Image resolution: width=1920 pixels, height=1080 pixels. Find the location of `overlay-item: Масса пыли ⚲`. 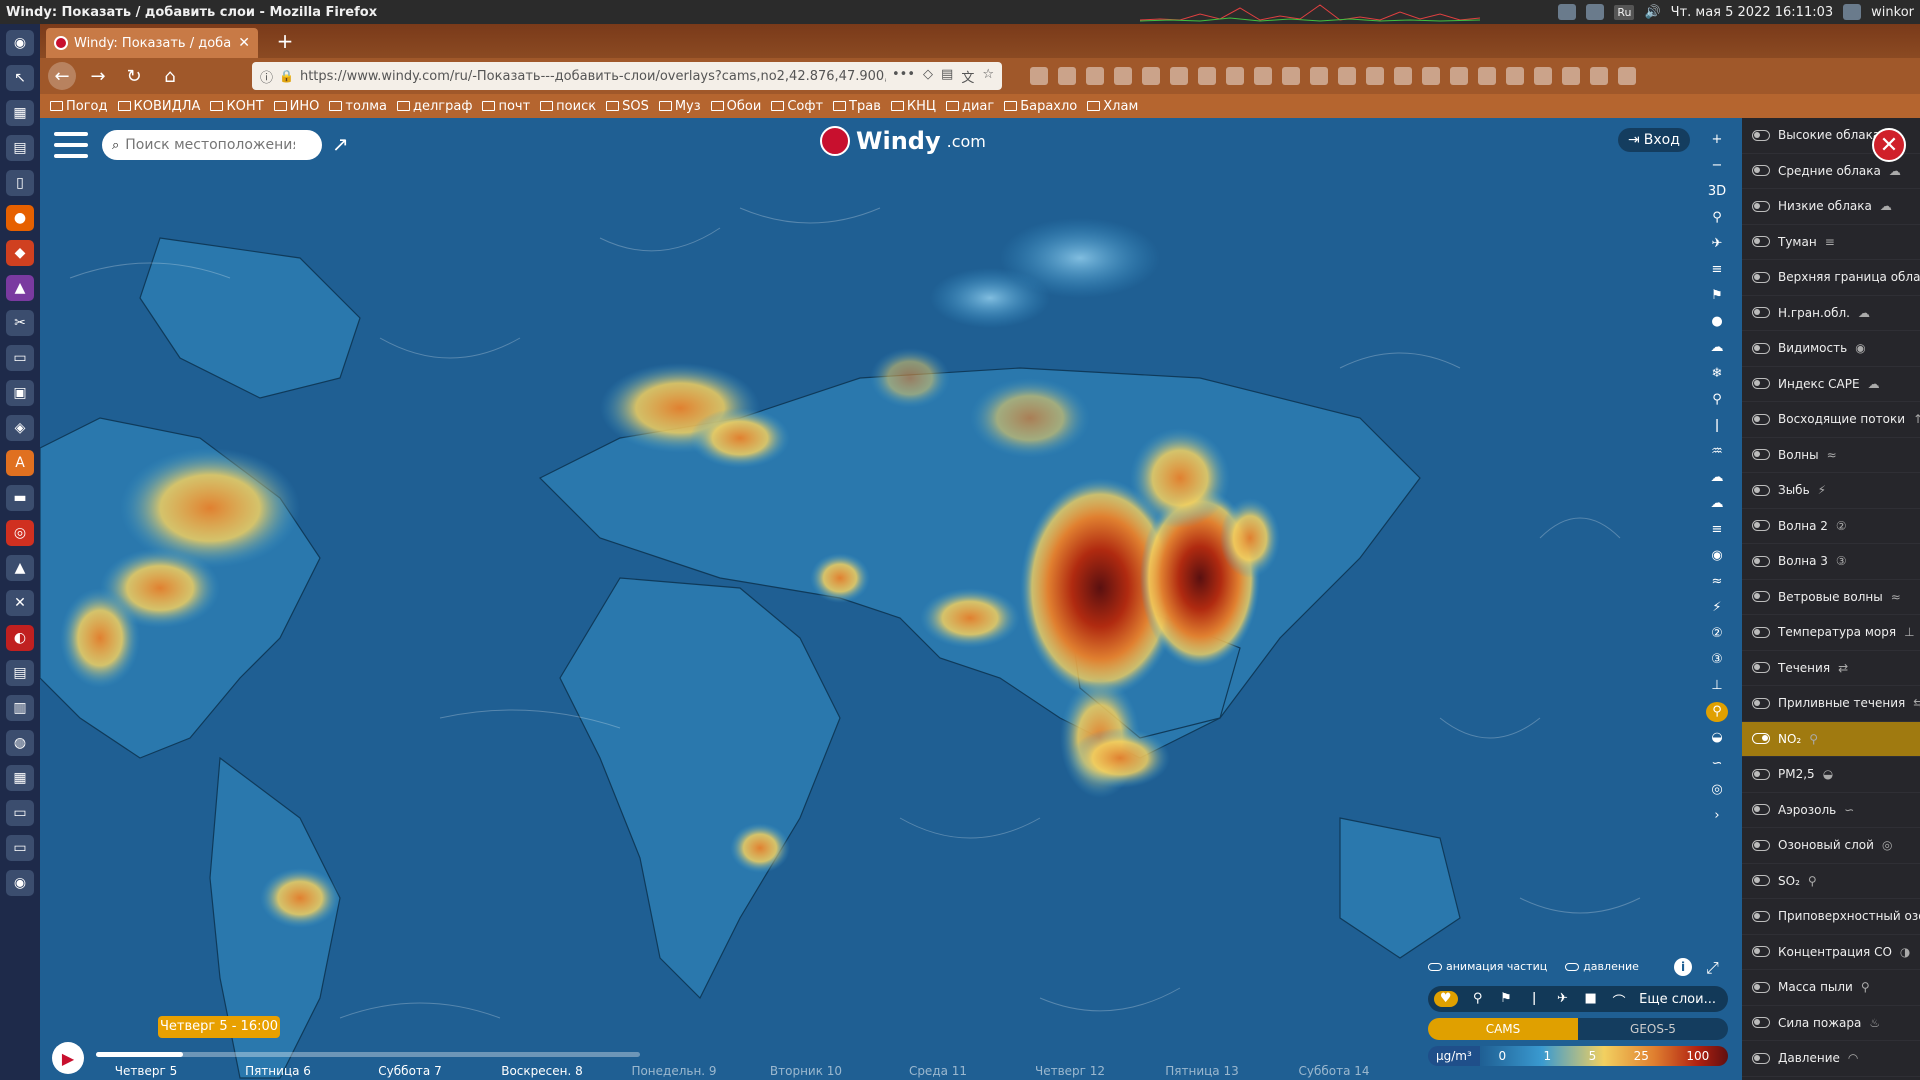

overlay-item: Масса пыли ⚲ is located at coordinates (1831, 988).